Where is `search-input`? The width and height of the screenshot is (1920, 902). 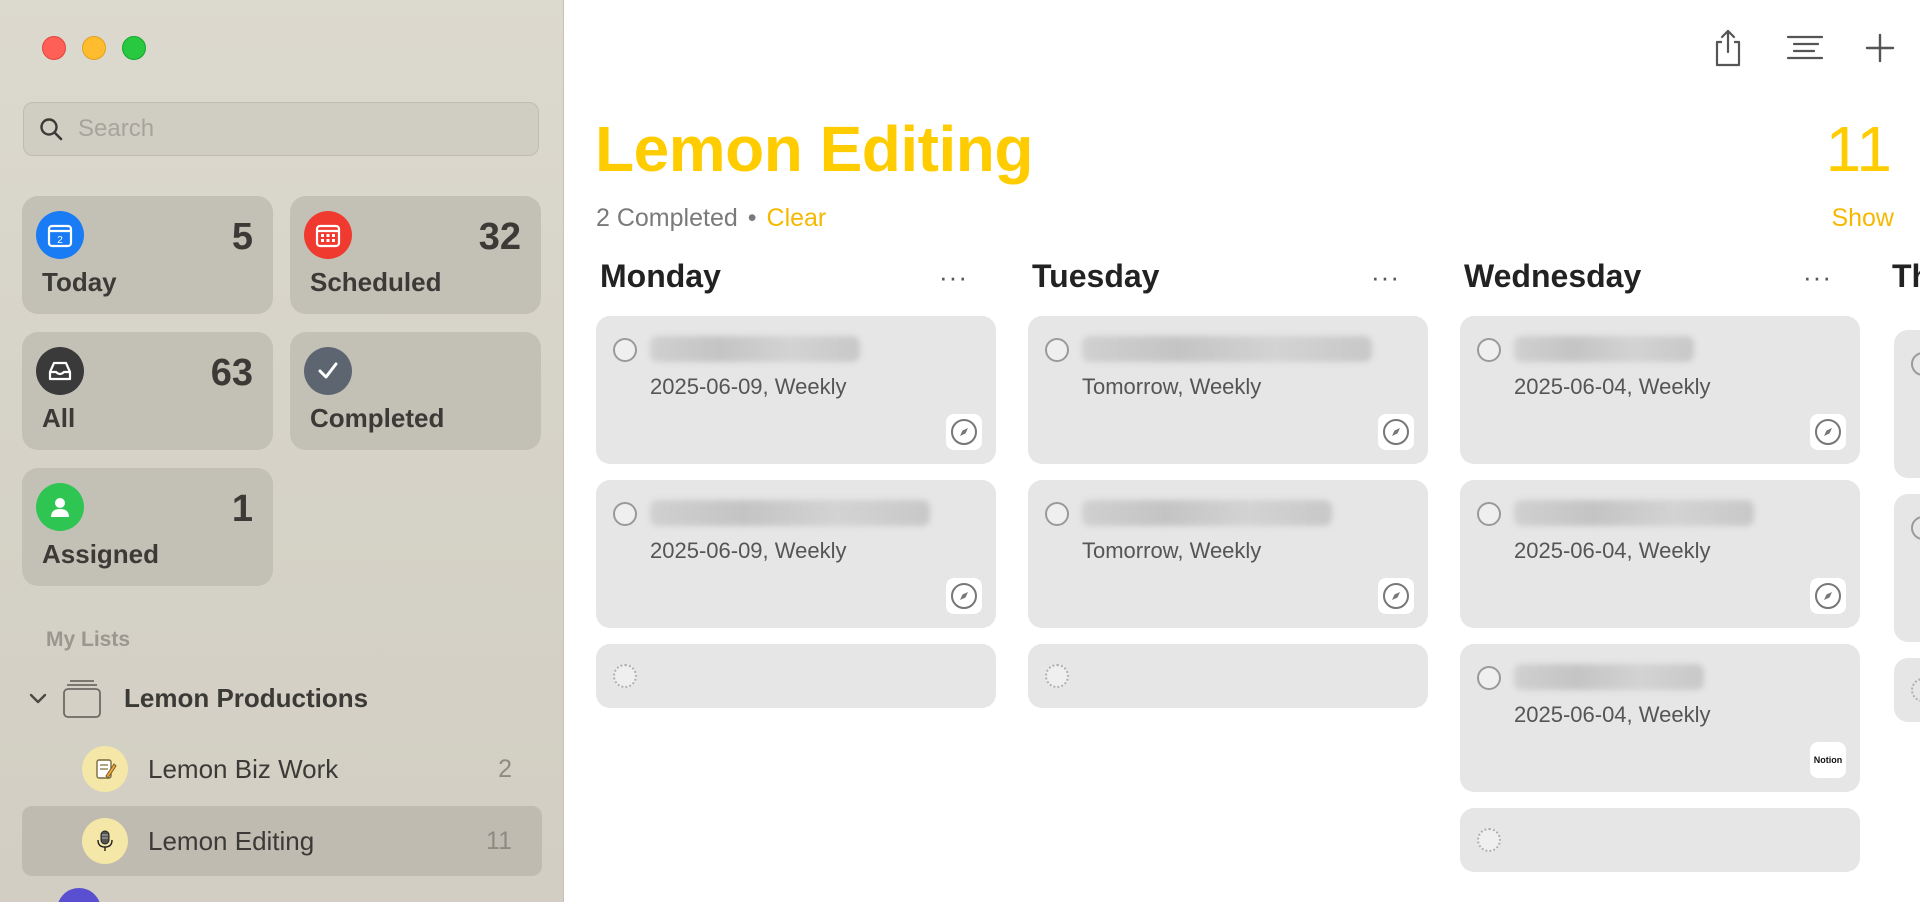
search-input is located at coordinates (288, 129).